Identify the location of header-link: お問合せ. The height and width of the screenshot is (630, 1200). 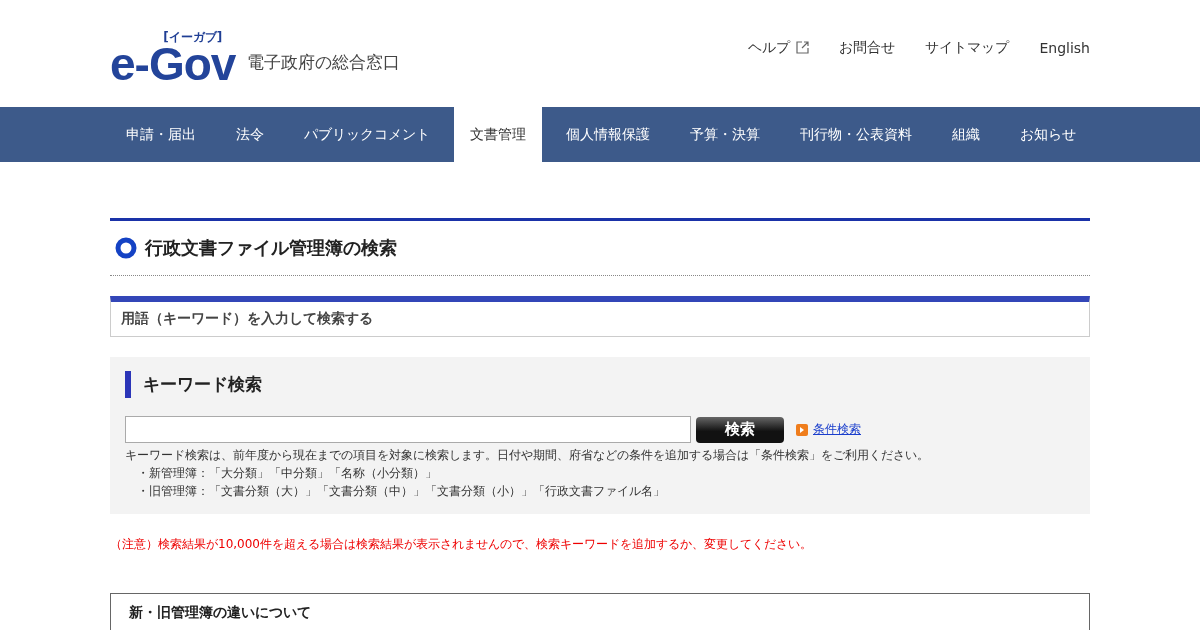
(867, 47).